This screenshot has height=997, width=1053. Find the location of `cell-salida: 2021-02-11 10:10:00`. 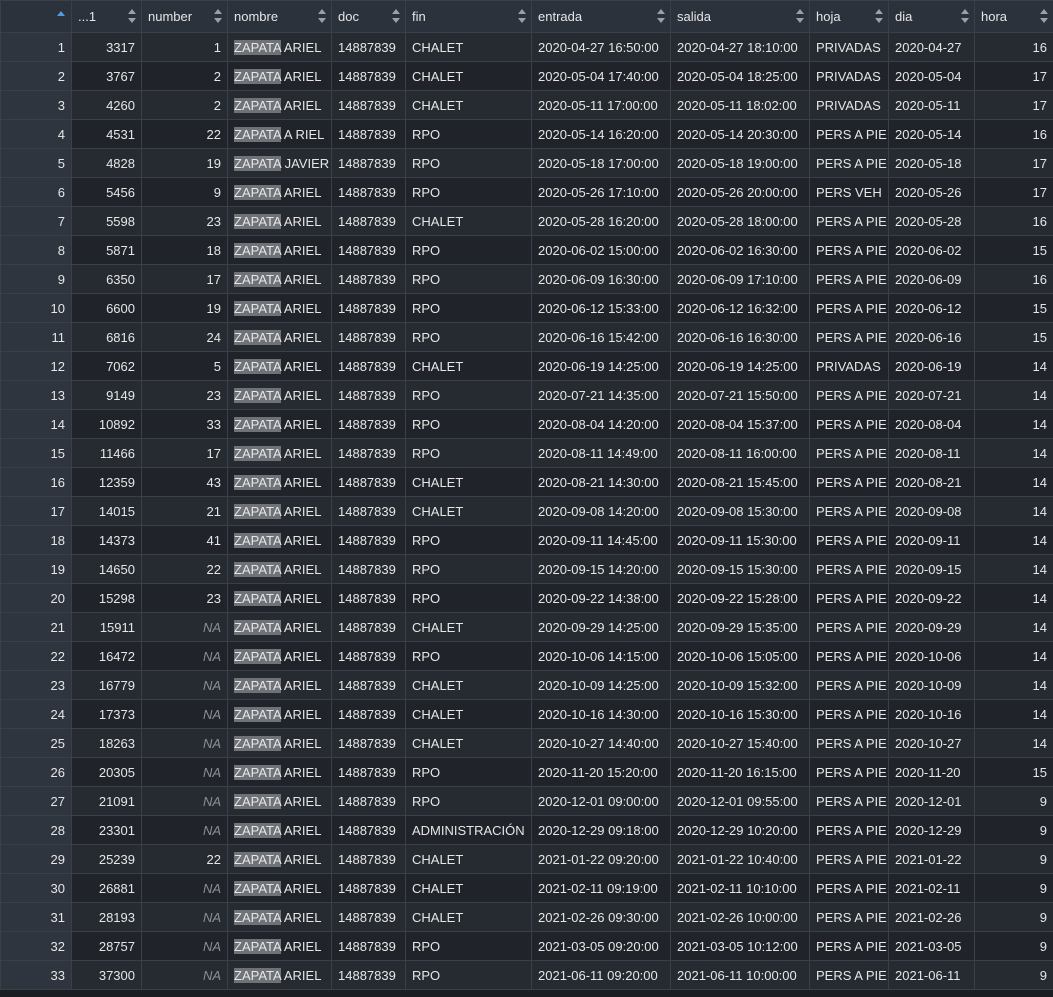

cell-salida: 2021-02-11 10:10:00 is located at coordinates (740, 888).